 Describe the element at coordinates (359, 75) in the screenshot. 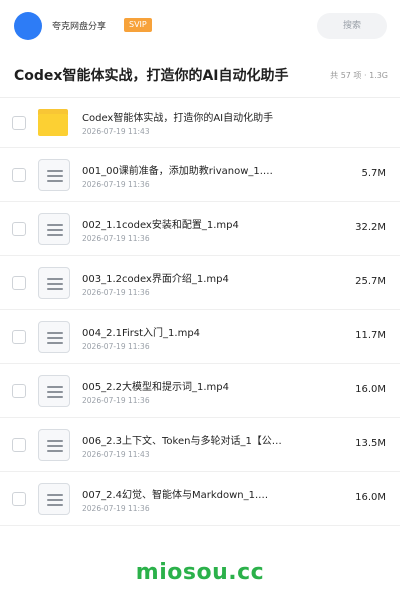

I see `folder-meta: 共 57 项 · 1.3G` at that location.